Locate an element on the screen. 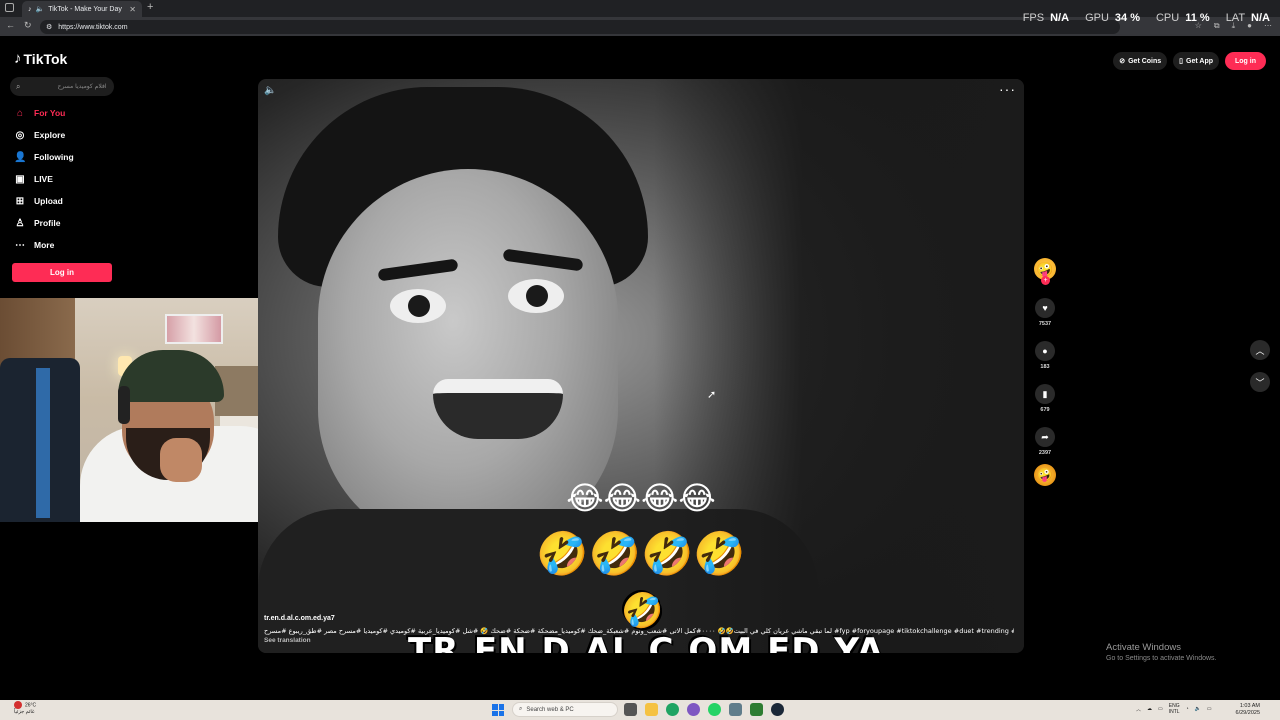 The width and height of the screenshot is (1280, 720). weather-icon is located at coordinates (18, 705).